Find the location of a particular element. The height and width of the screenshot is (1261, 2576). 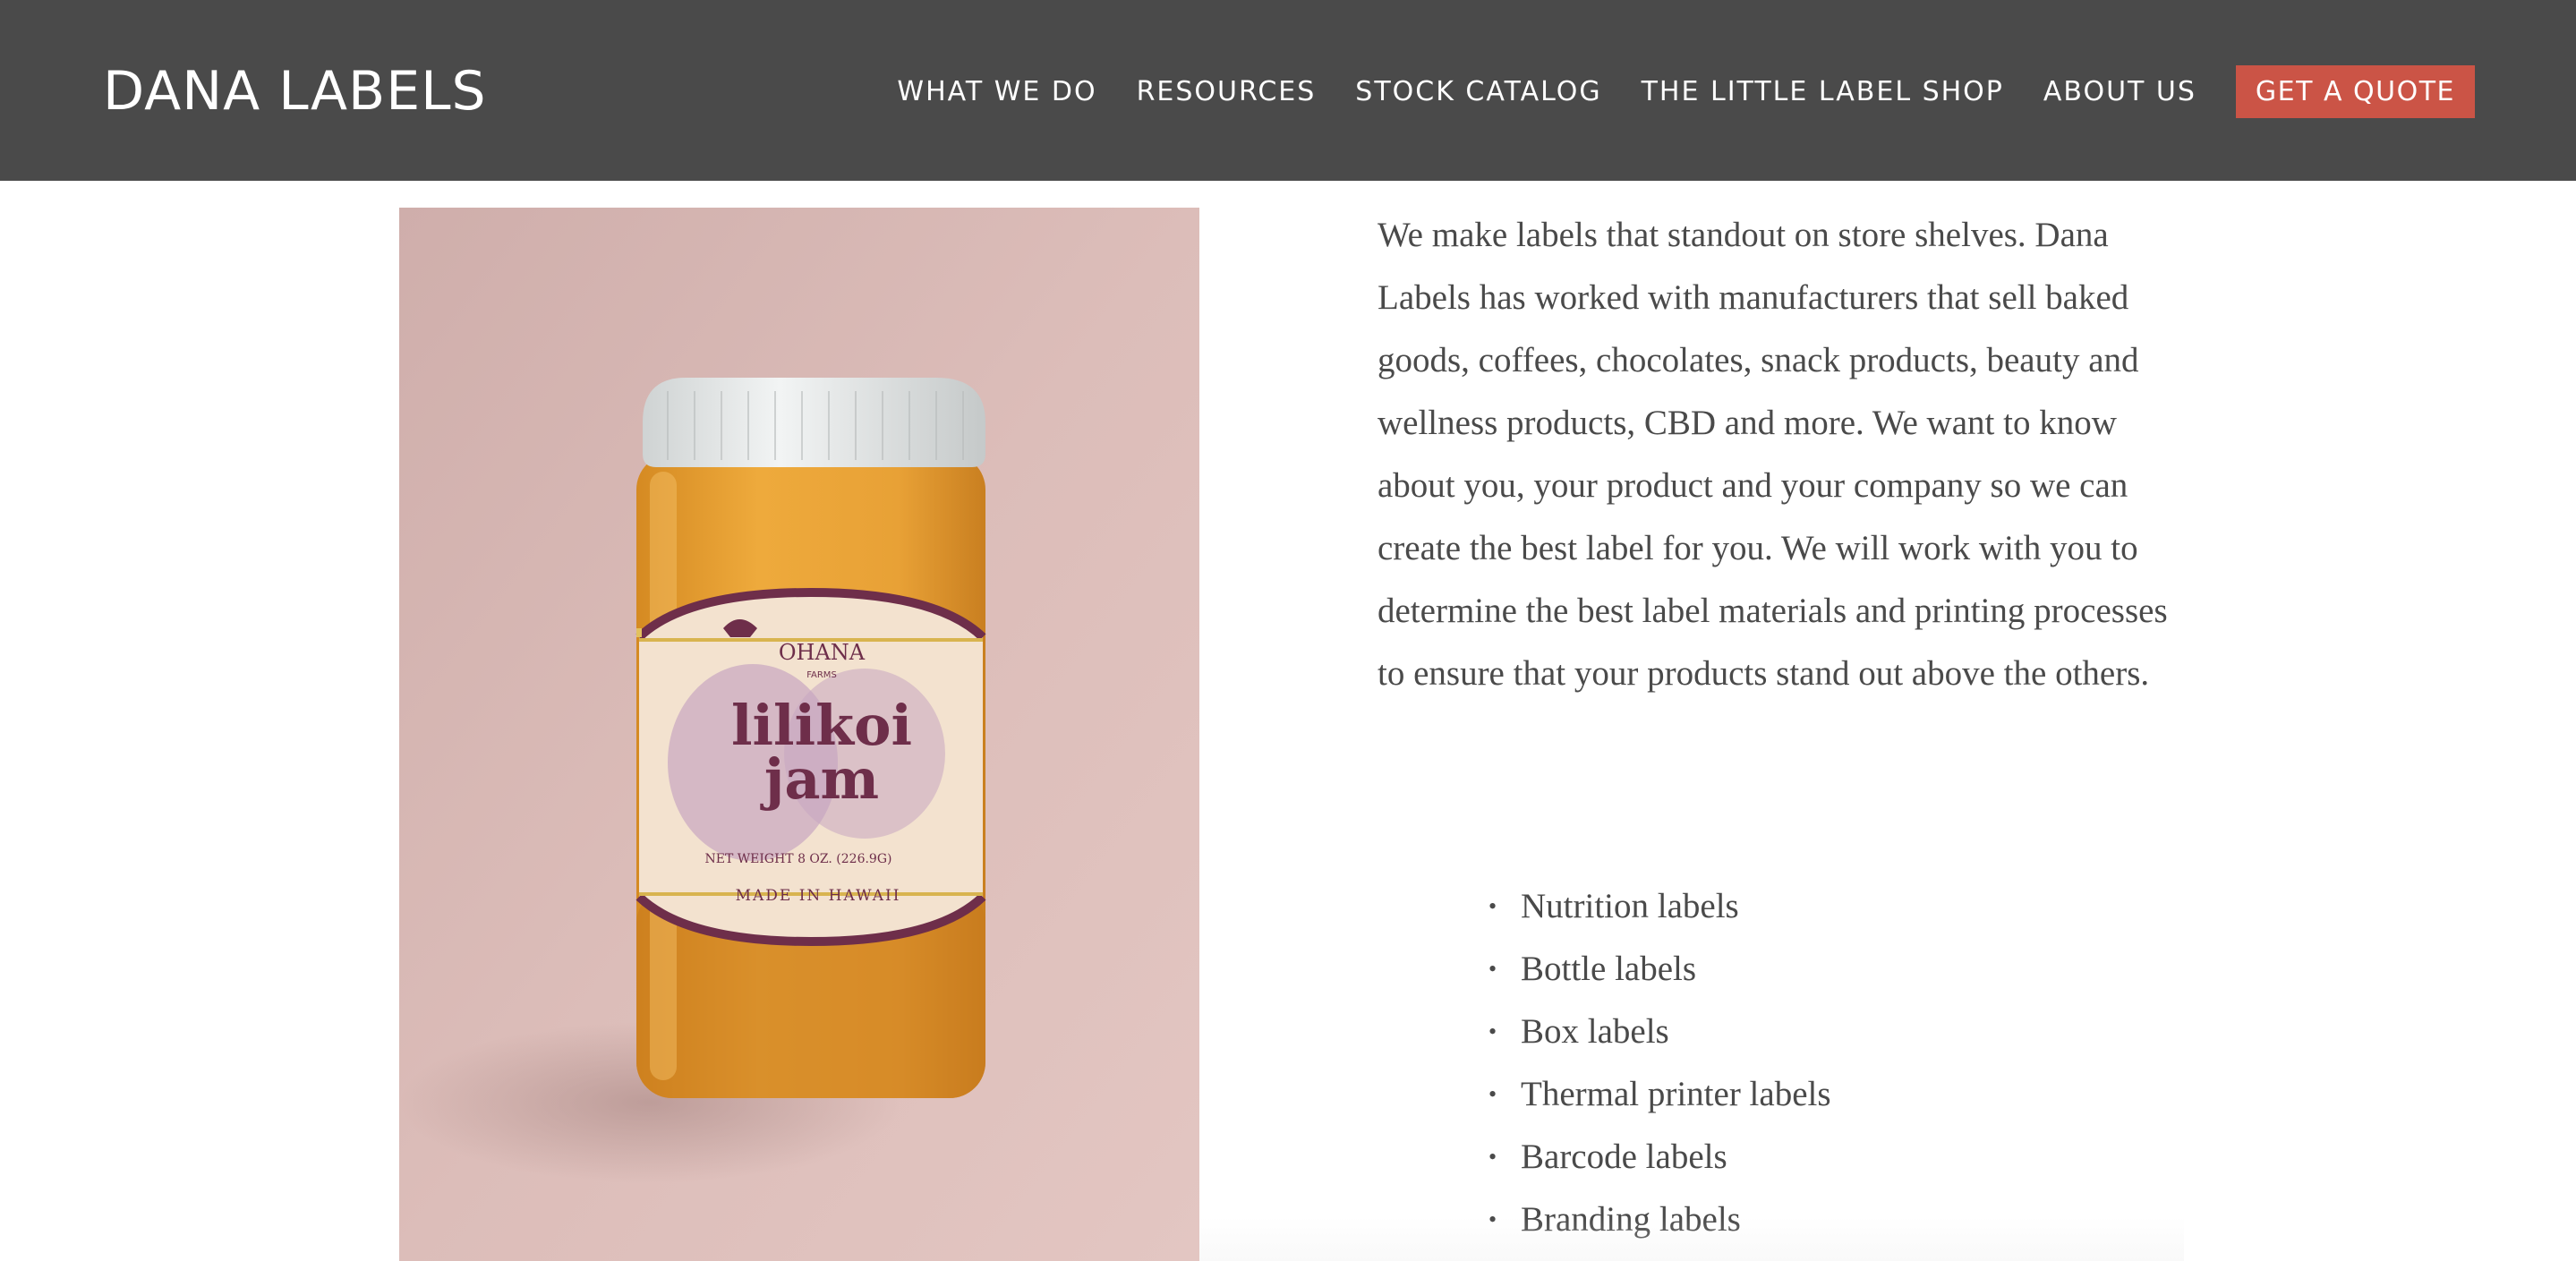

nav-item-resources: RESOURCES is located at coordinates (1227, 91).